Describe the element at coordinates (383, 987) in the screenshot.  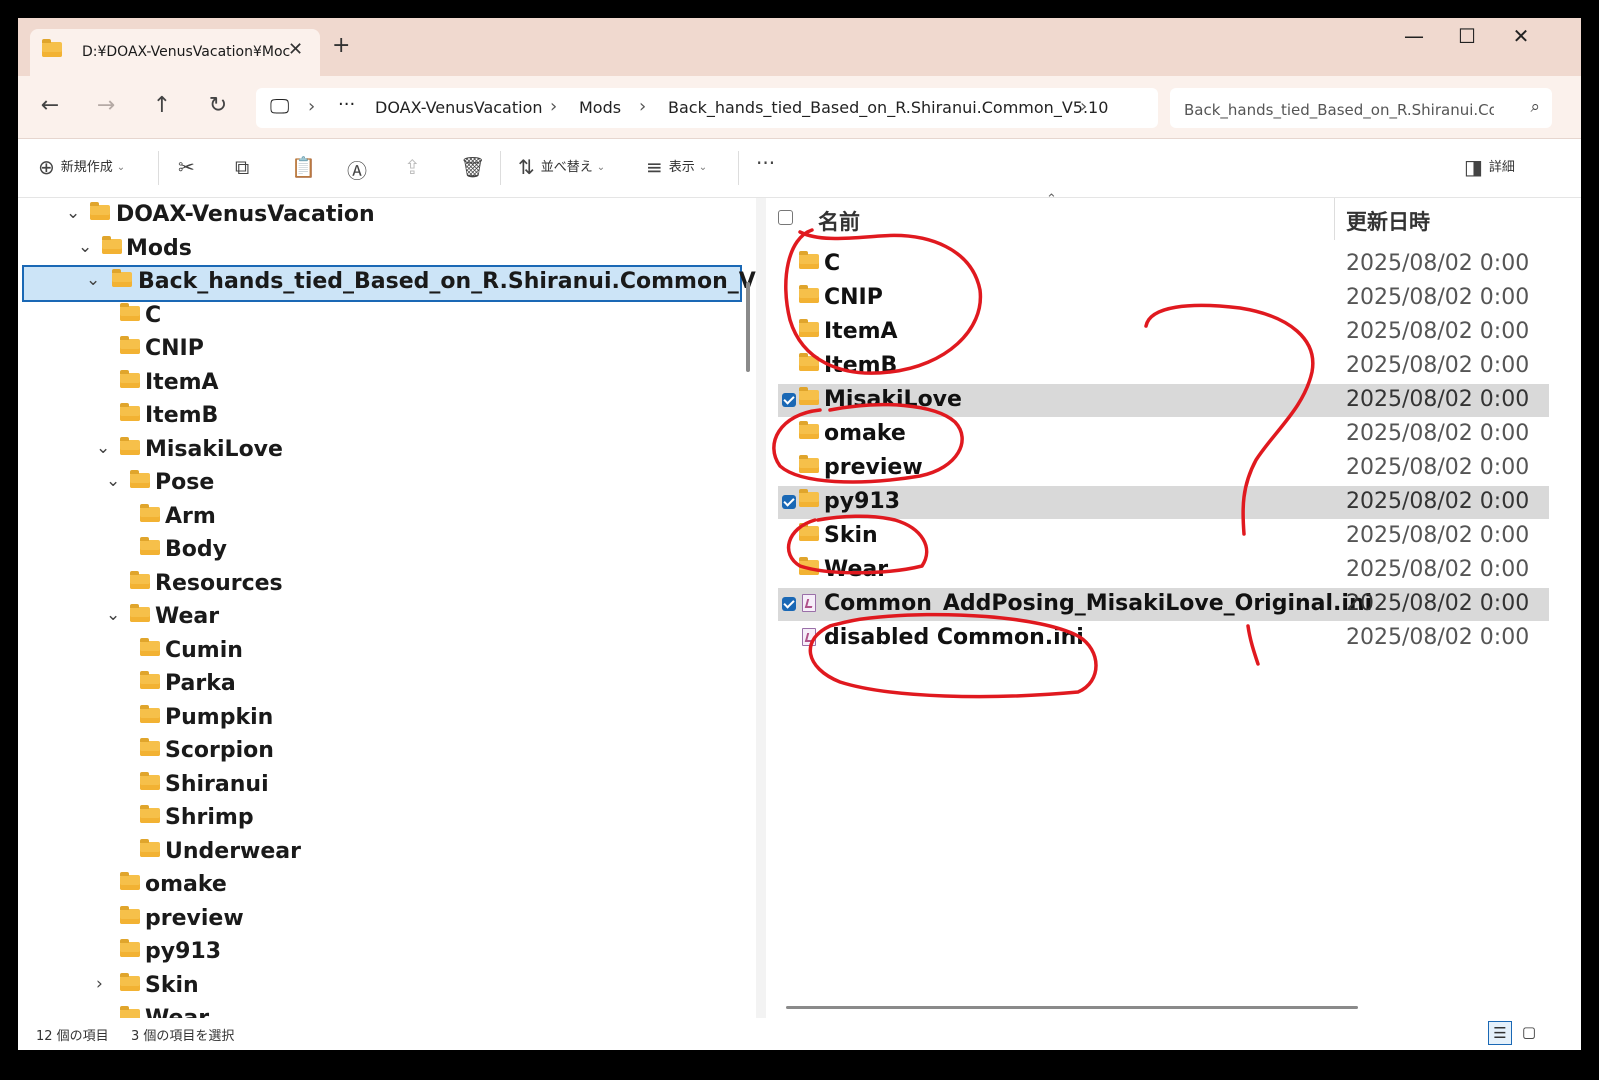
I see `tree-item: › Skin` at that location.